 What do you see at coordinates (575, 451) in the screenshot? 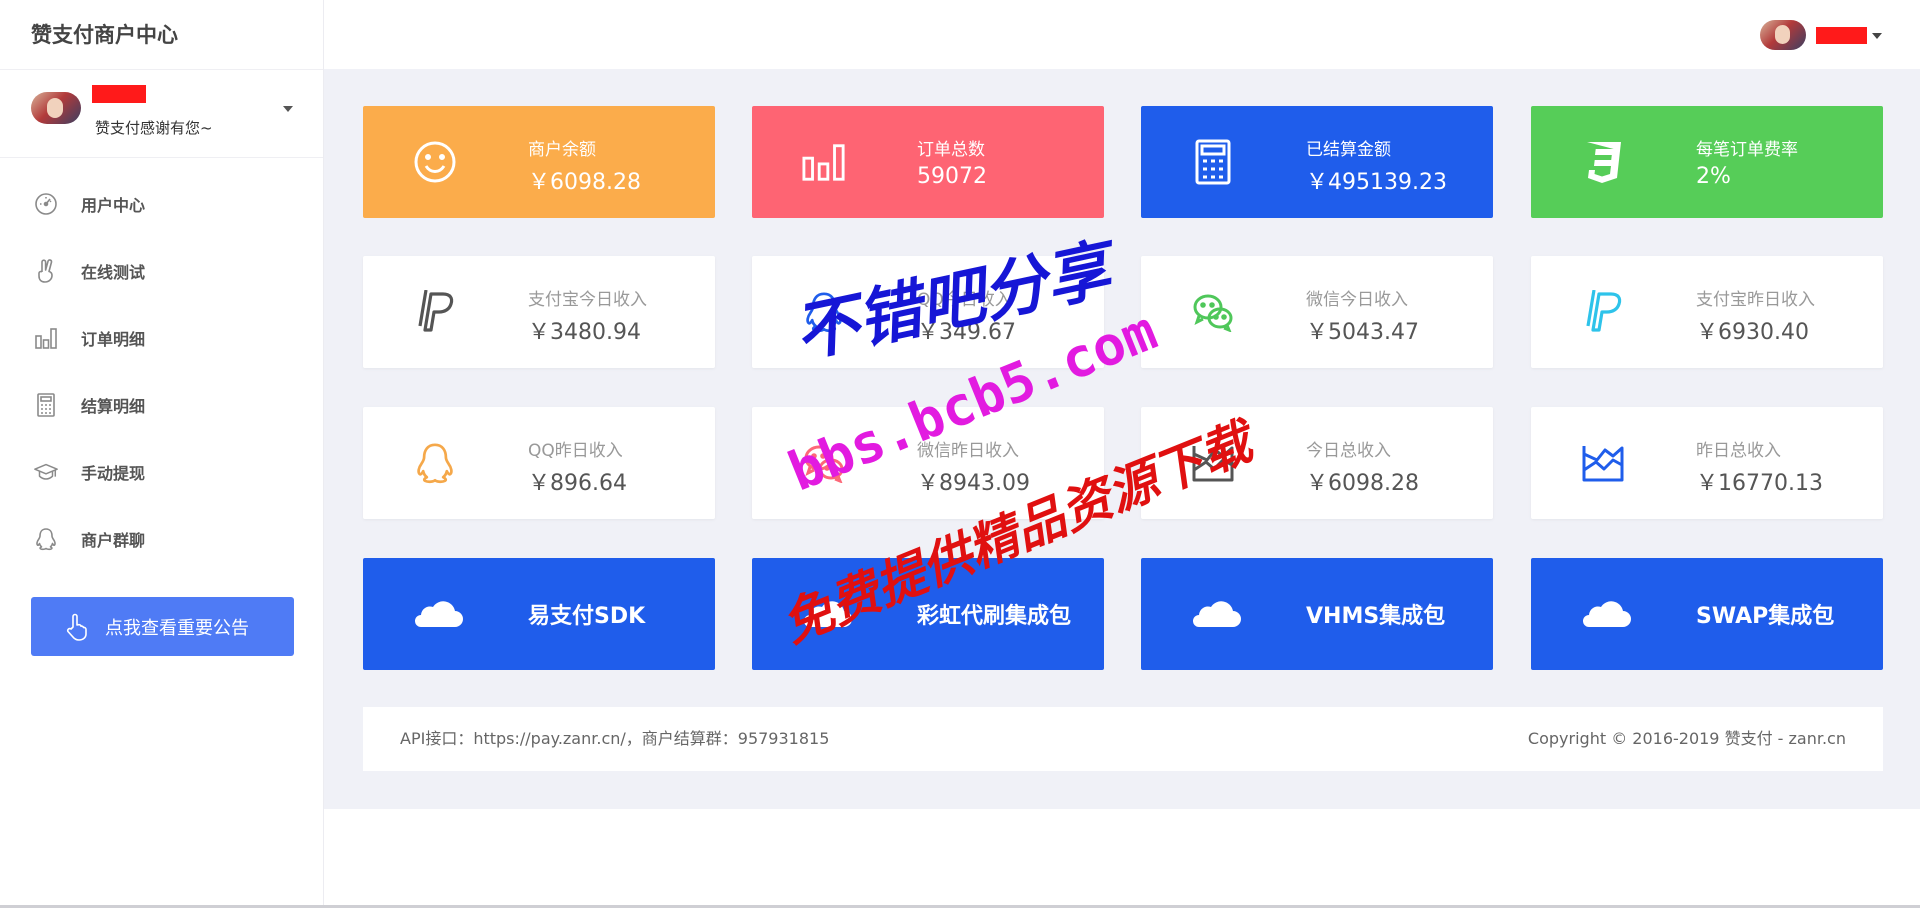
I see `income-label: QQ昨日收入` at bounding box center [575, 451].